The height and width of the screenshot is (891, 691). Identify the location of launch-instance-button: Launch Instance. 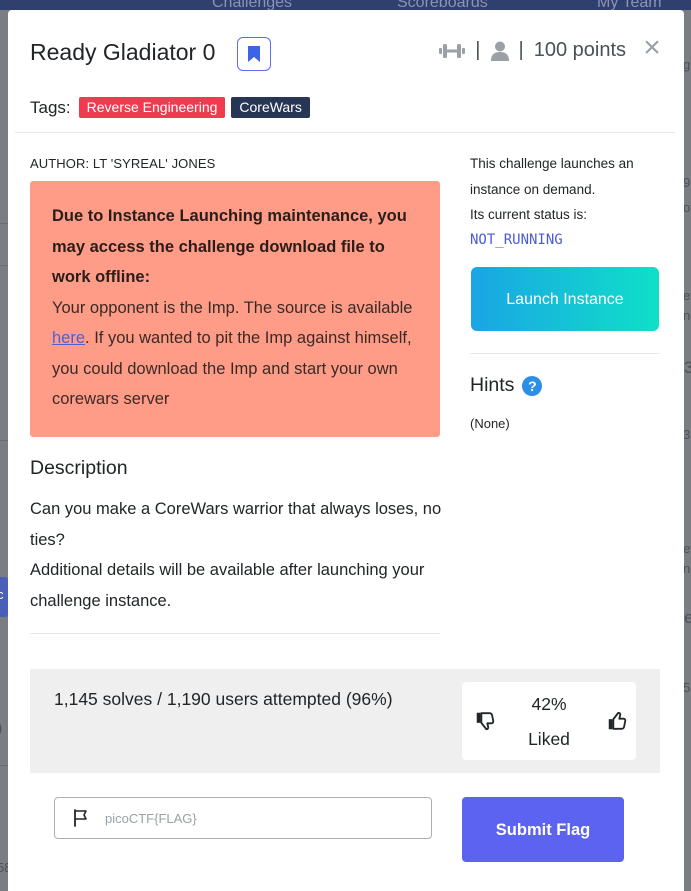
(565, 299).